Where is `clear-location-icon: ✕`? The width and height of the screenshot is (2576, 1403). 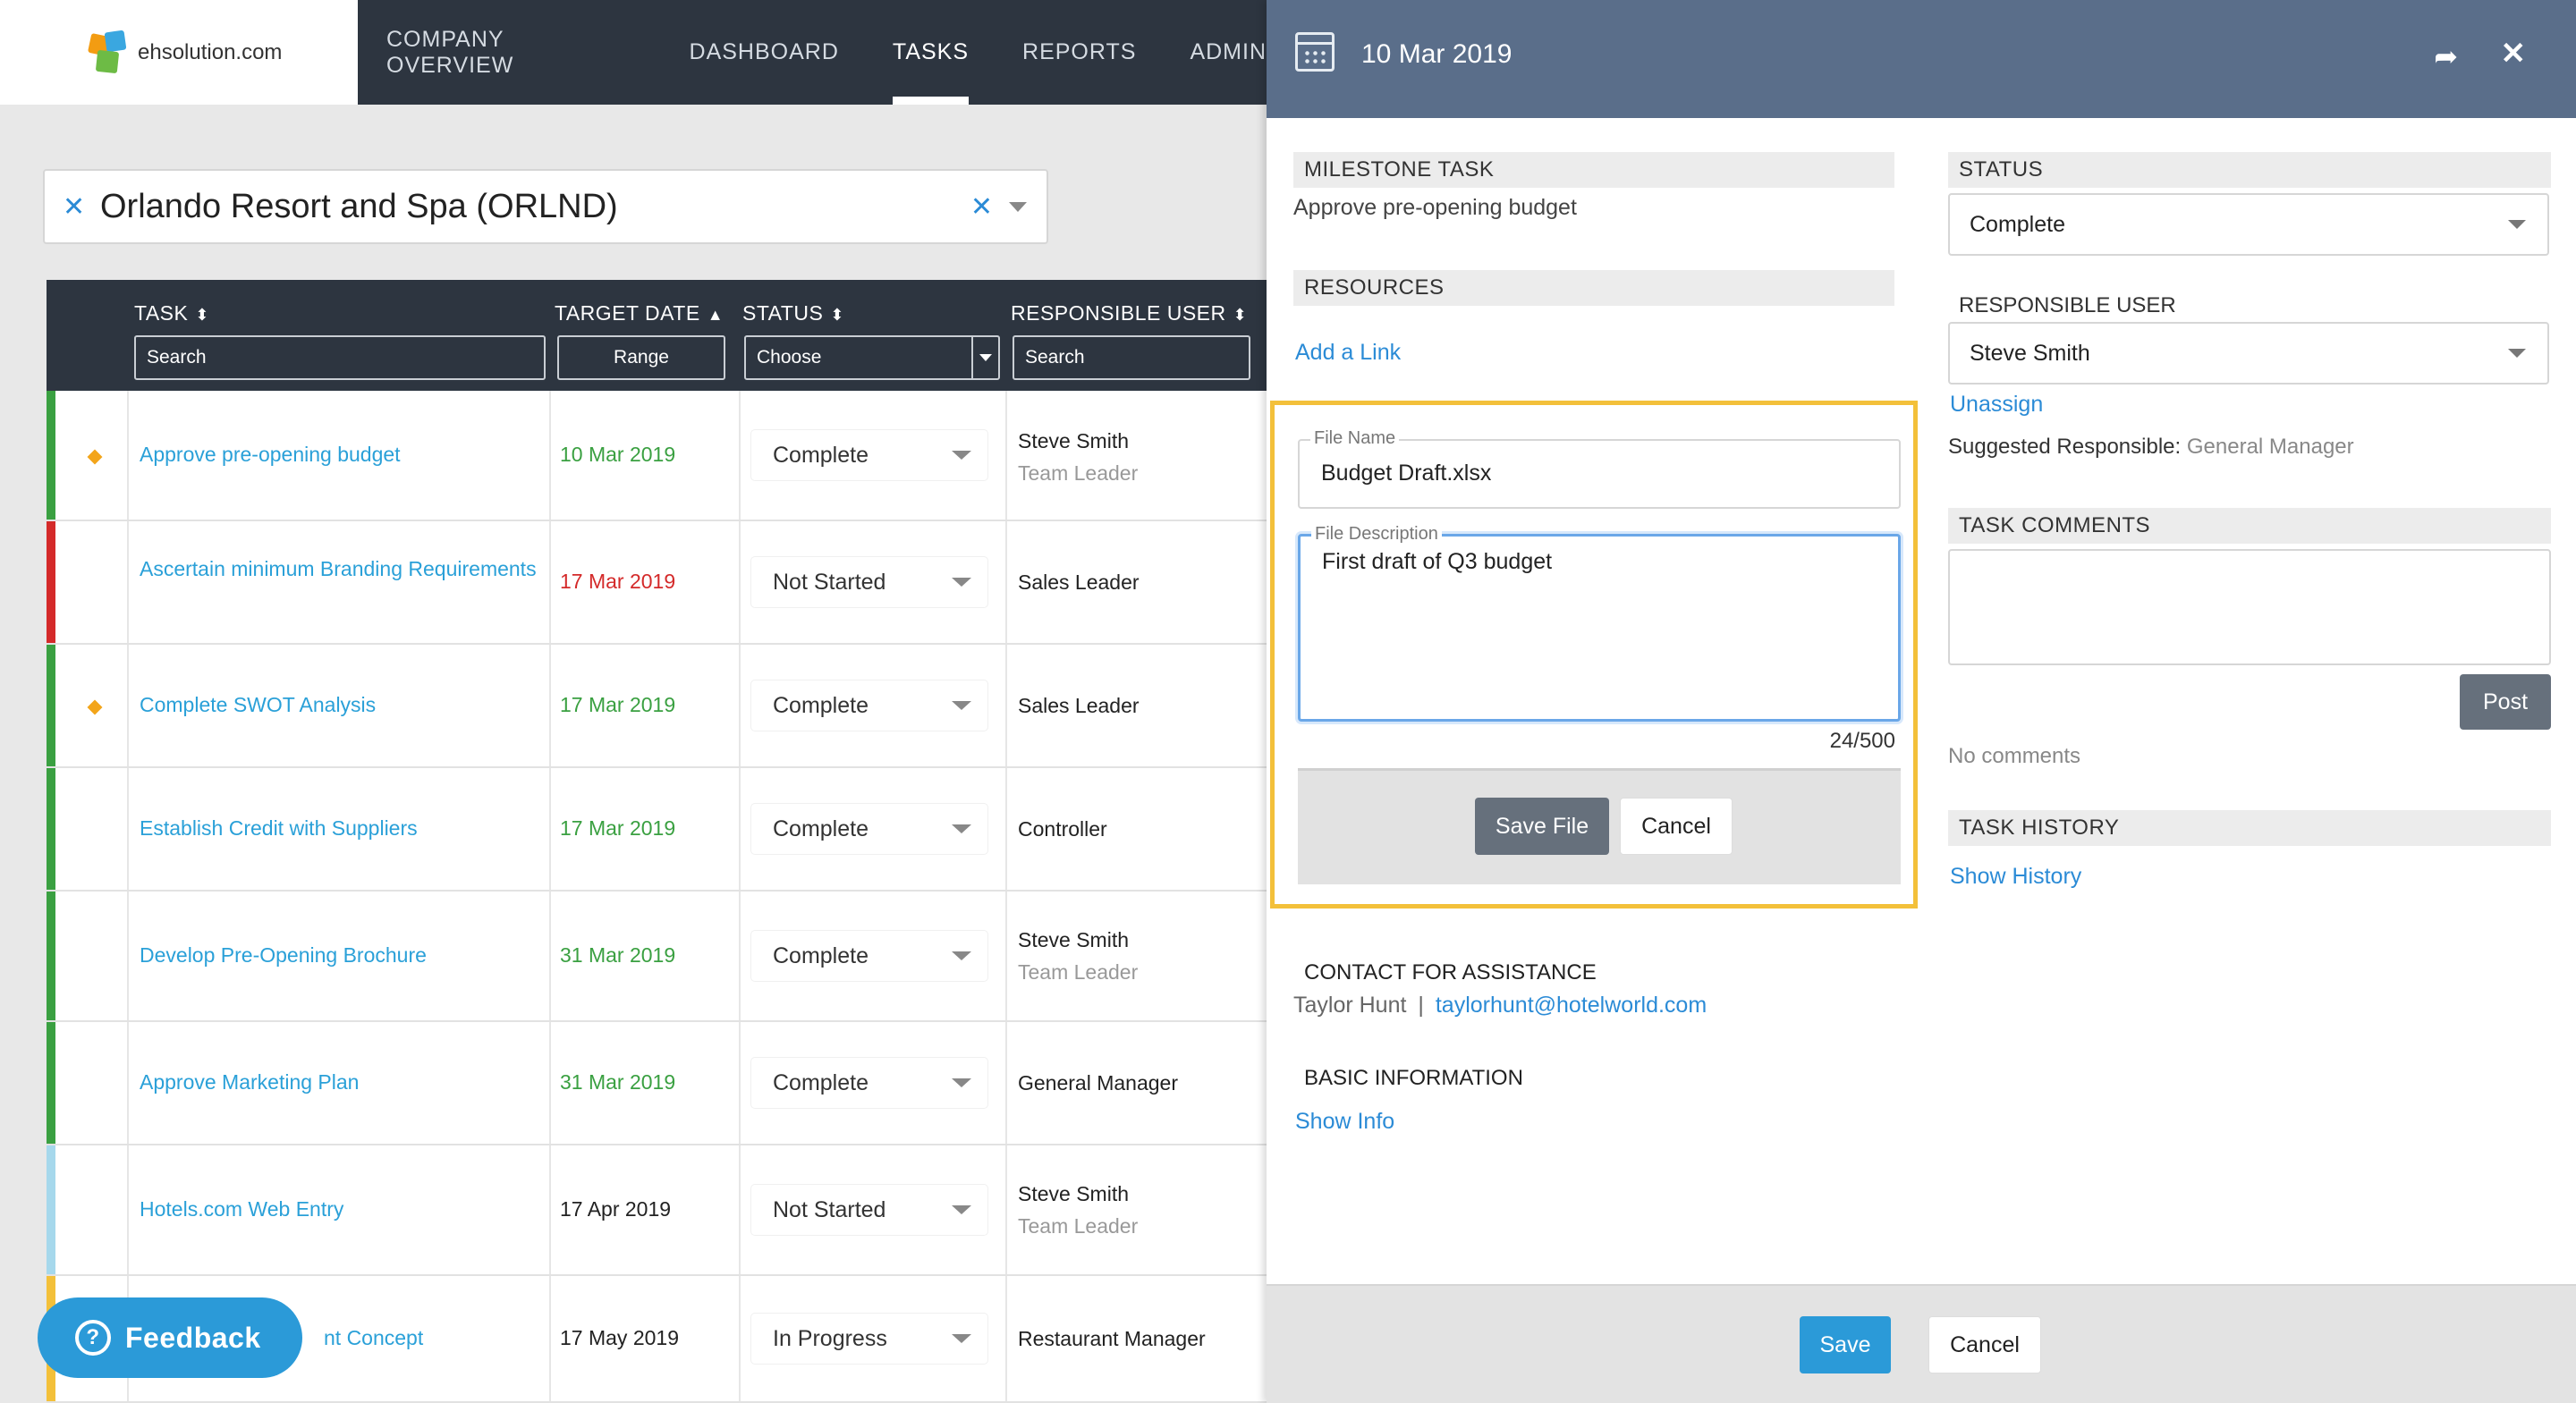 clear-location-icon: ✕ is located at coordinates (981, 207).